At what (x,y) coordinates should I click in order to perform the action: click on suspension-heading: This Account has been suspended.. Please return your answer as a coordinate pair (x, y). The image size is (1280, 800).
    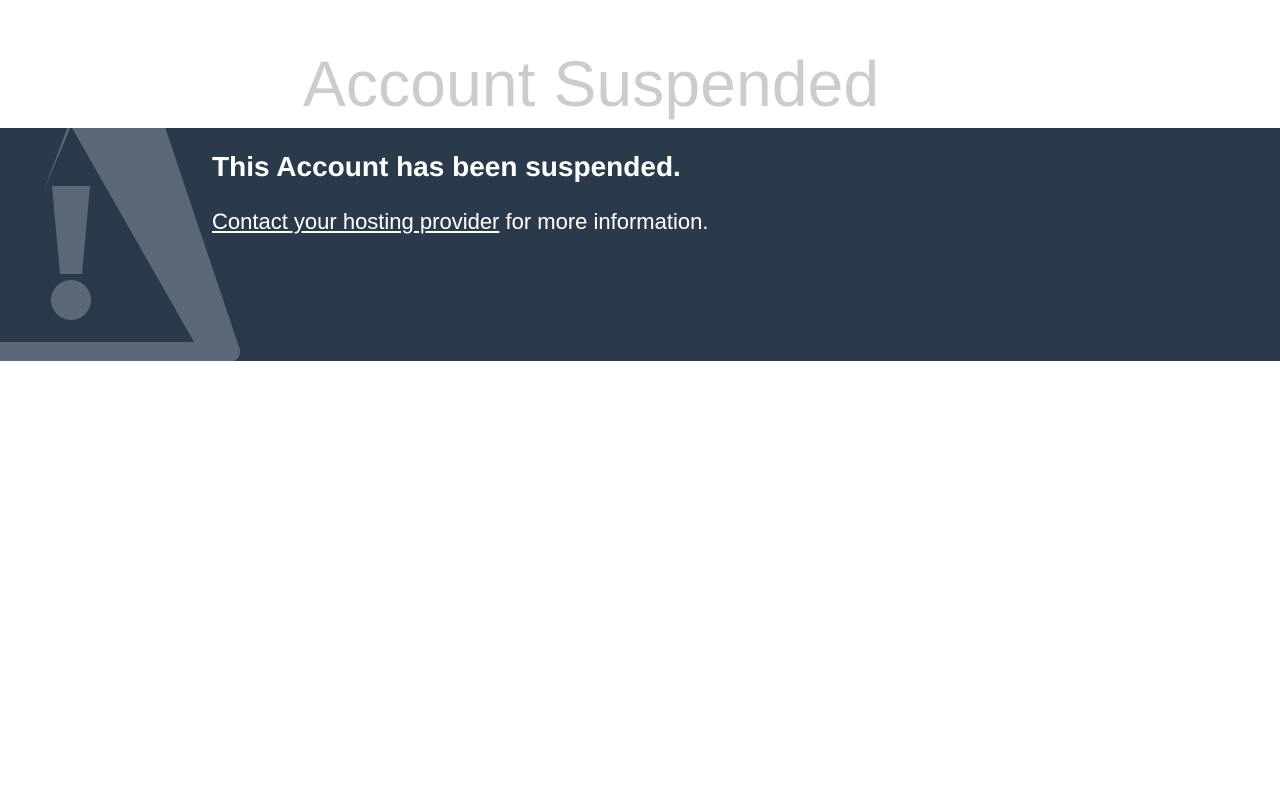
    Looking at the image, I should click on (446, 166).